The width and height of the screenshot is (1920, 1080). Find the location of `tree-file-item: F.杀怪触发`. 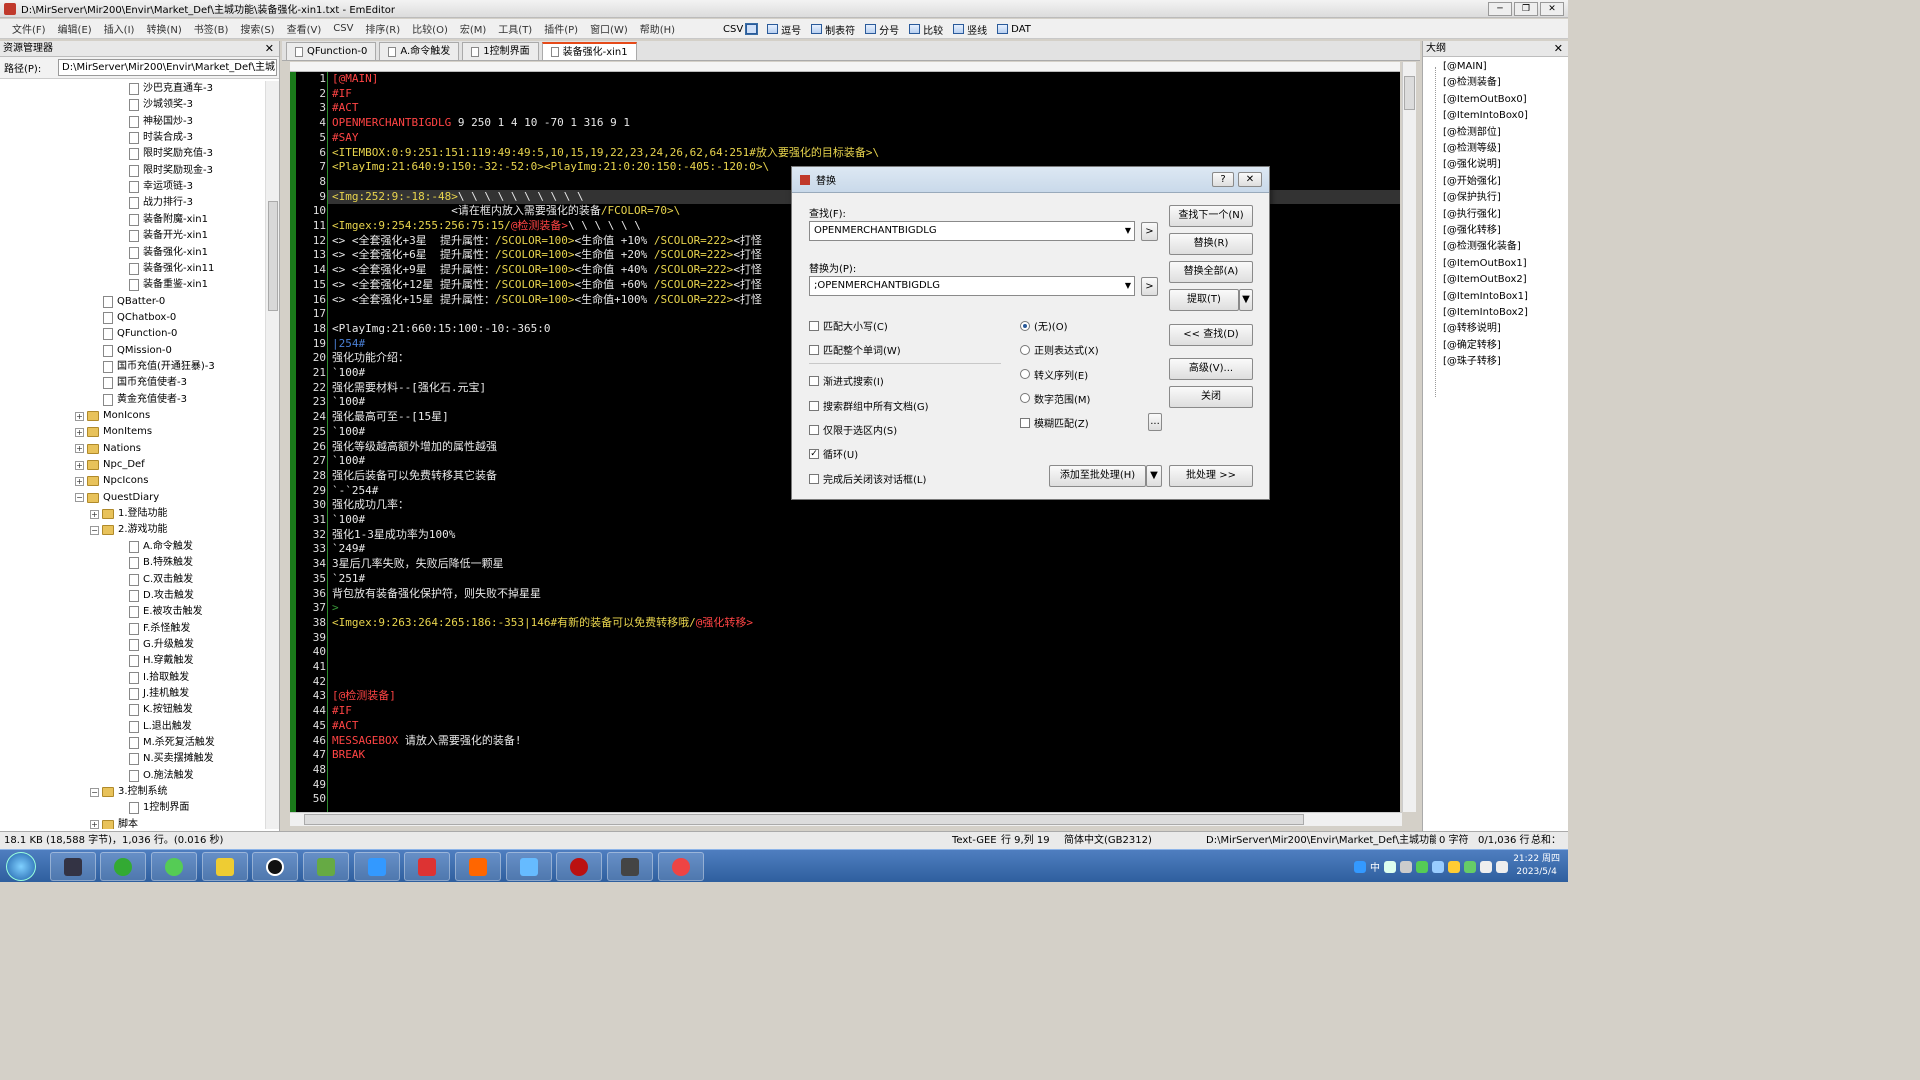

tree-file-item: F.杀怪触发 is located at coordinates (159, 629).